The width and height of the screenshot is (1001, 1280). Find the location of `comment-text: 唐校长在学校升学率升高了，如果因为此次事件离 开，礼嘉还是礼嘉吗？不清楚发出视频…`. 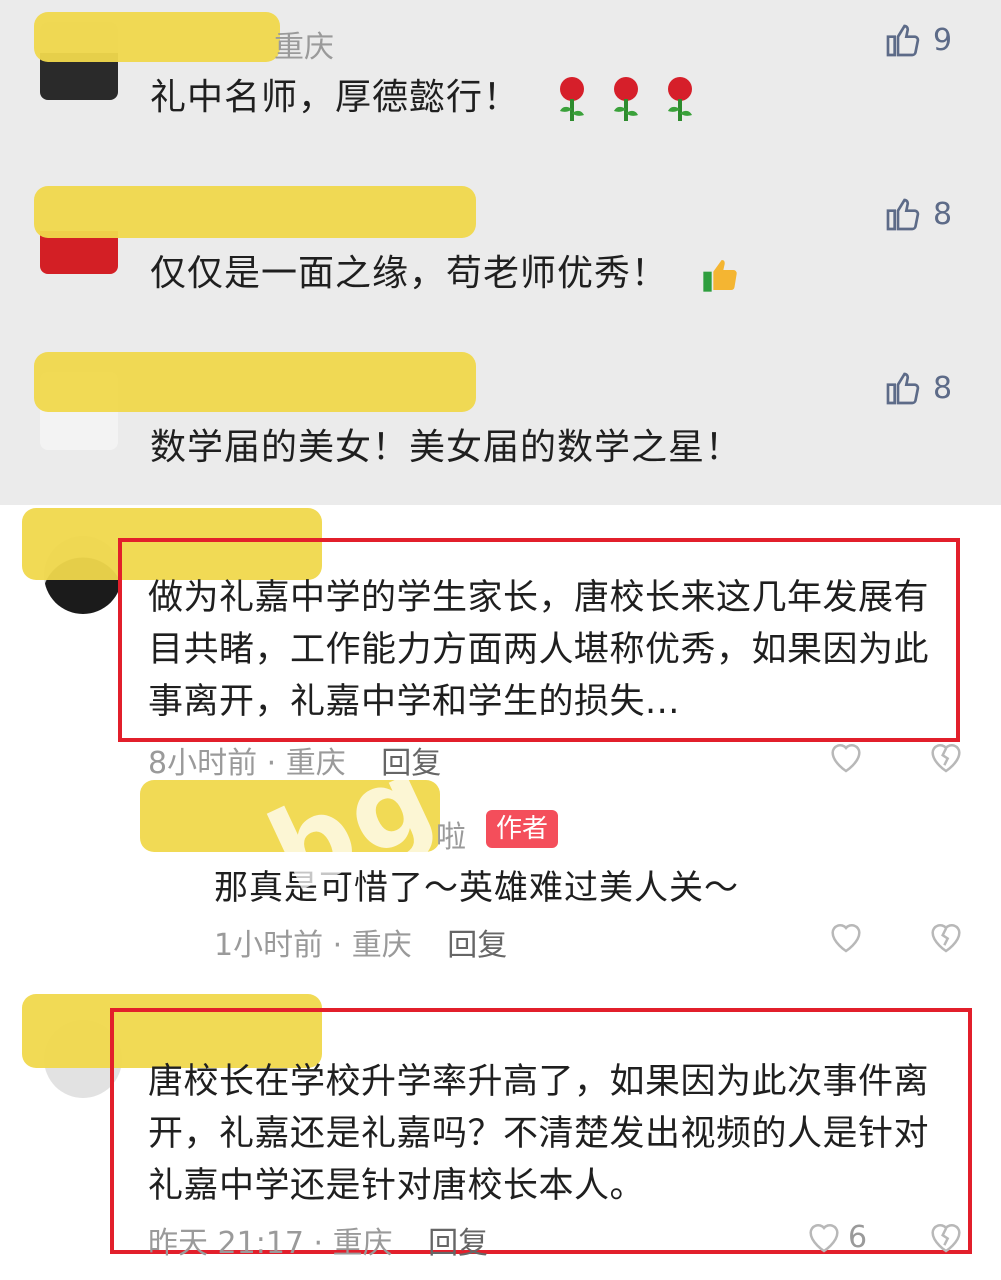

comment-text: 唐校长在学校升学率升高了，如果因为此次事件离 开，礼嘉还是礼嘉吗？不清楚发出视频… is located at coordinates (539, 1134).